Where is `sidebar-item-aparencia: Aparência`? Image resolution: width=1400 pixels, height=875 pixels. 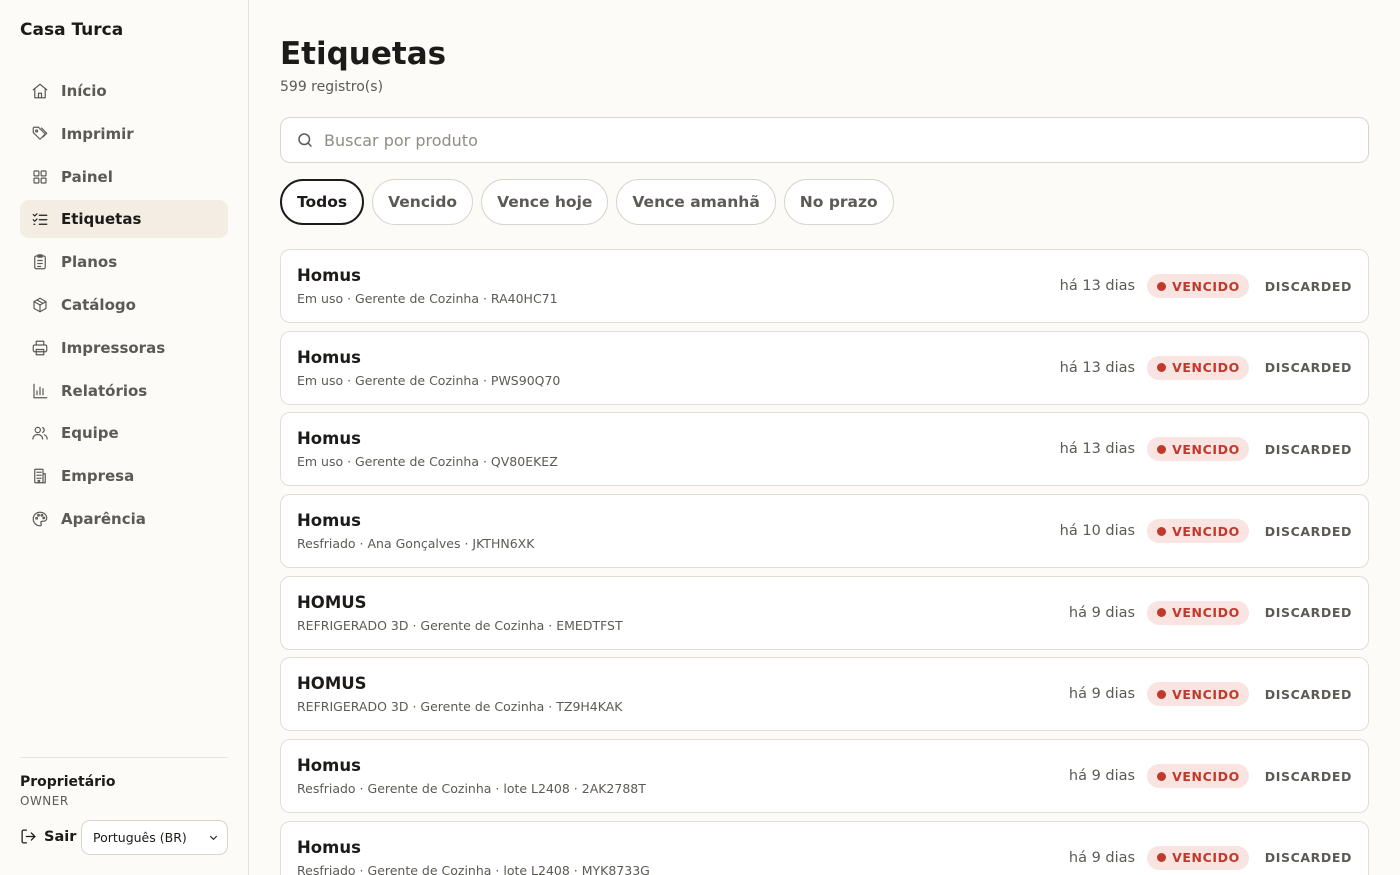
sidebar-item-aparencia: Aparência is located at coordinates (124, 519).